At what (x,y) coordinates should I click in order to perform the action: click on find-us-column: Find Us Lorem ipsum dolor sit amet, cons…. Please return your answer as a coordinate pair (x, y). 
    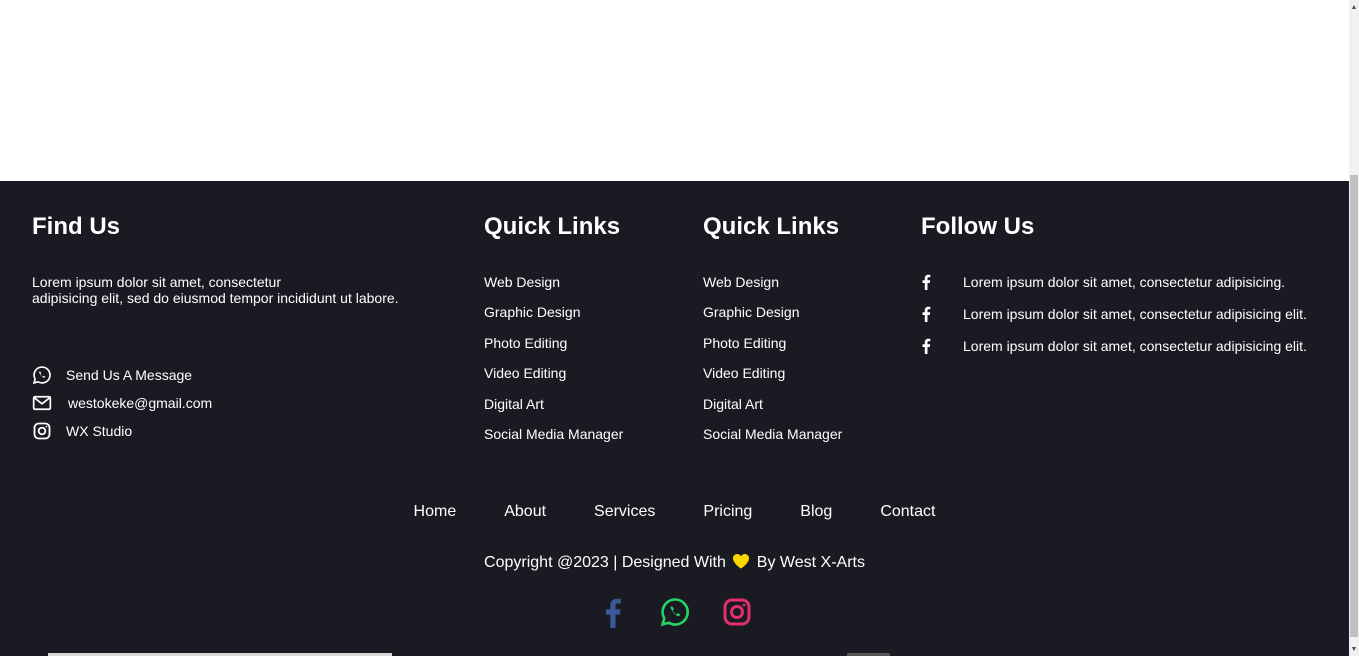
    Looking at the image, I should click on (232, 329).